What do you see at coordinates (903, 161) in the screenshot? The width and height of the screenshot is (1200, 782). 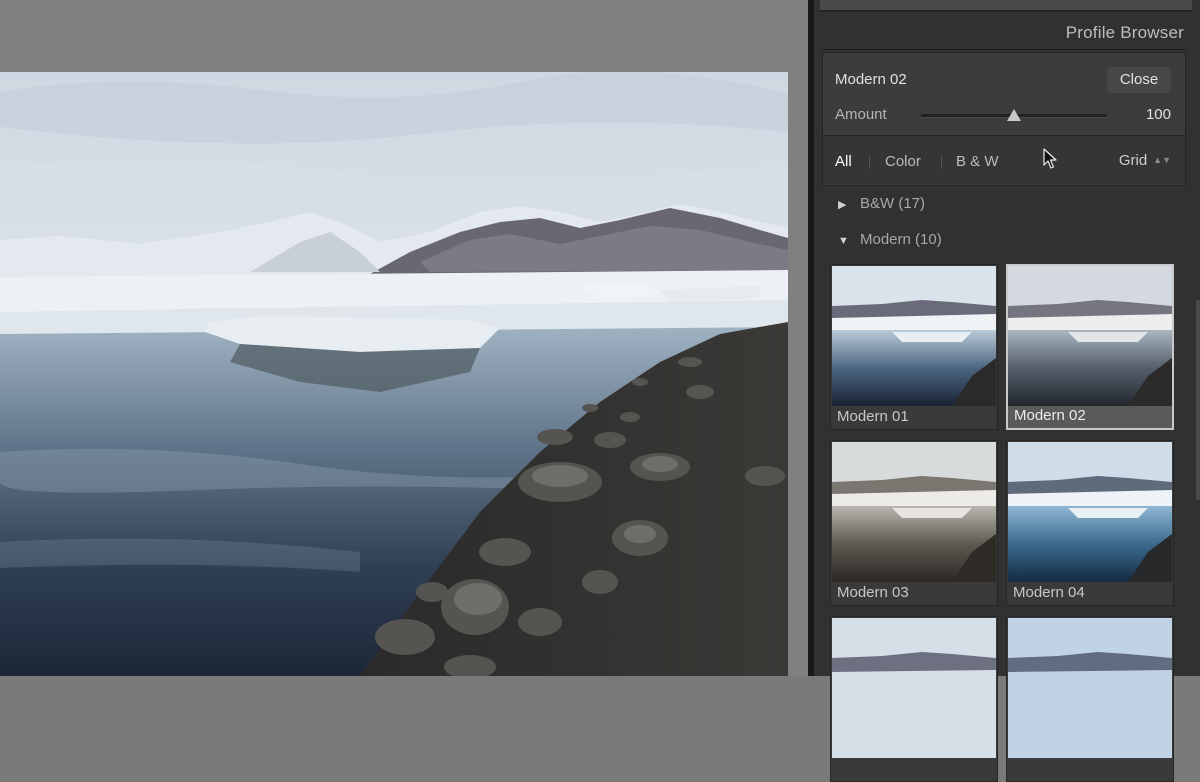 I see `filter-color: Color` at bounding box center [903, 161].